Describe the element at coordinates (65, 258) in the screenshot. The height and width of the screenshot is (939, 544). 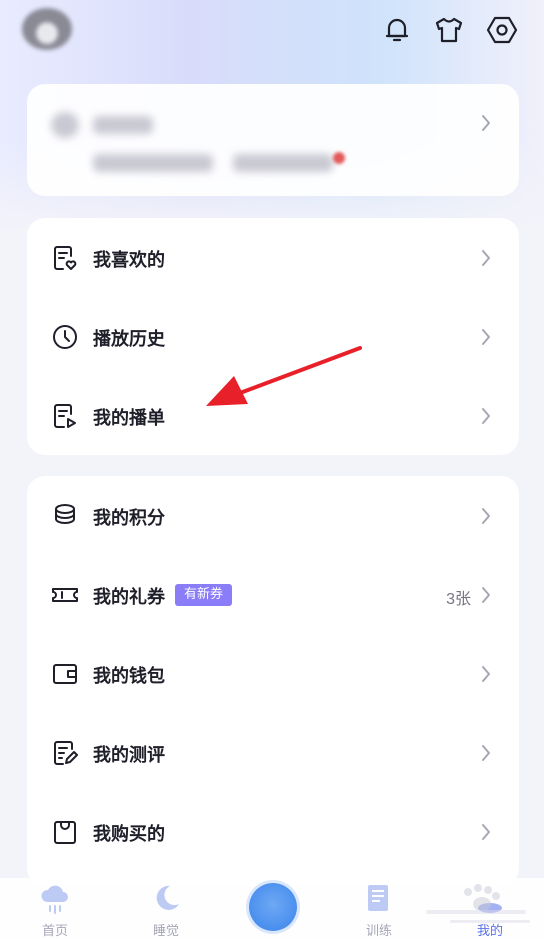
I see `favorites-list-icon` at that location.